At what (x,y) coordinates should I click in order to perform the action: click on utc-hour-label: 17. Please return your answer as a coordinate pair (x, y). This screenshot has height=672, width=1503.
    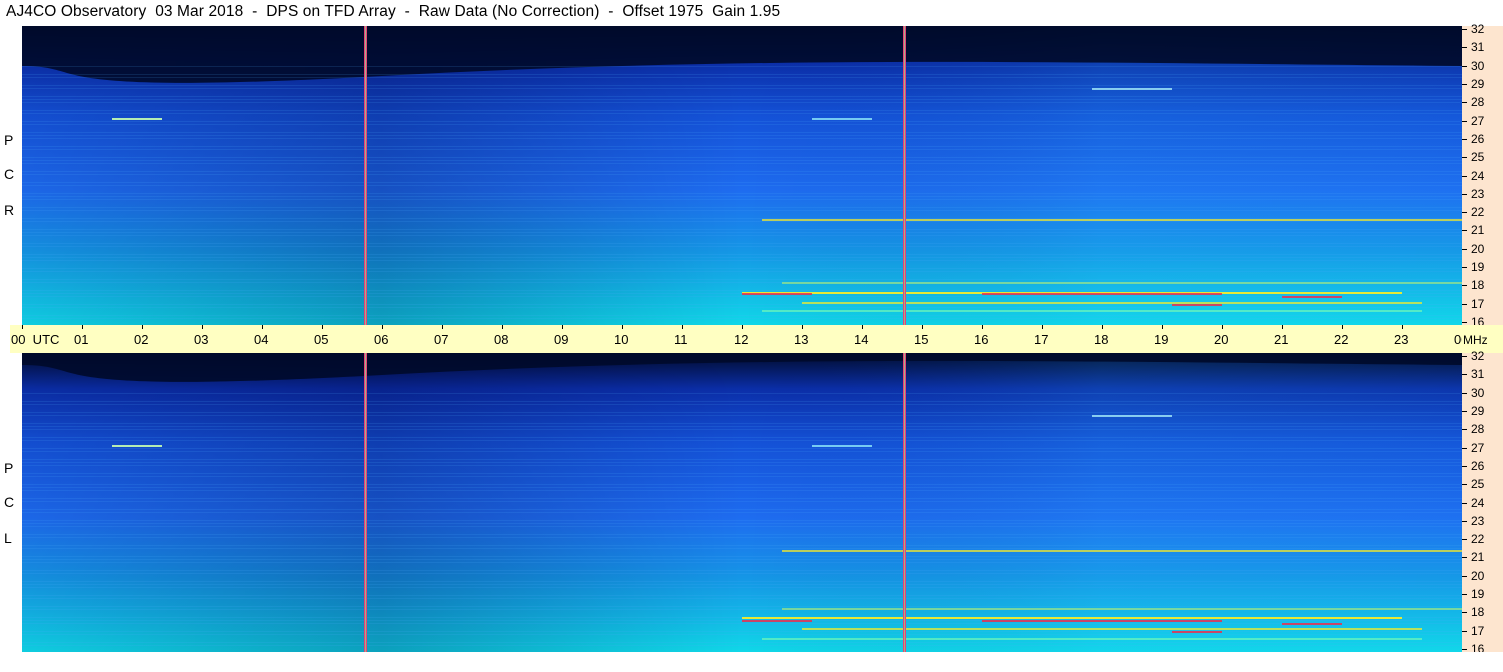
    Looking at the image, I should click on (1041, 339).